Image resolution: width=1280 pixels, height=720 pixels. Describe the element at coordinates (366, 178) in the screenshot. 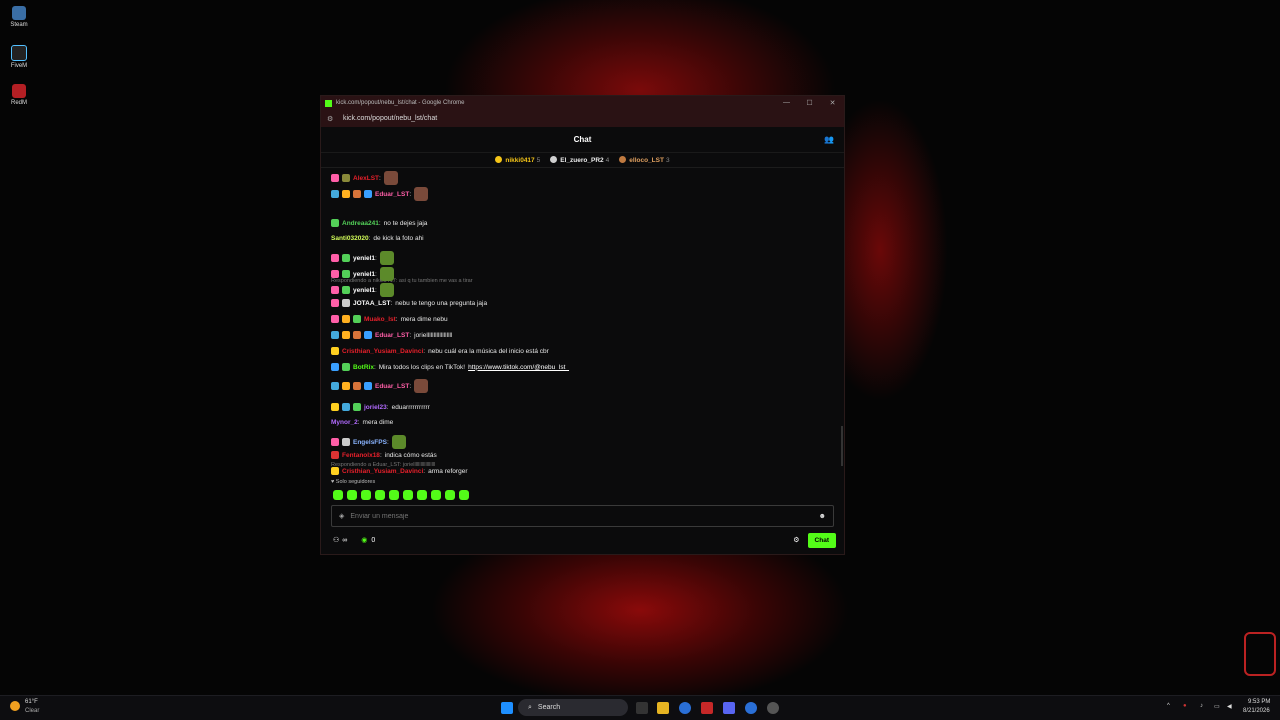

I see `chat-username: AlexLST` at that location.